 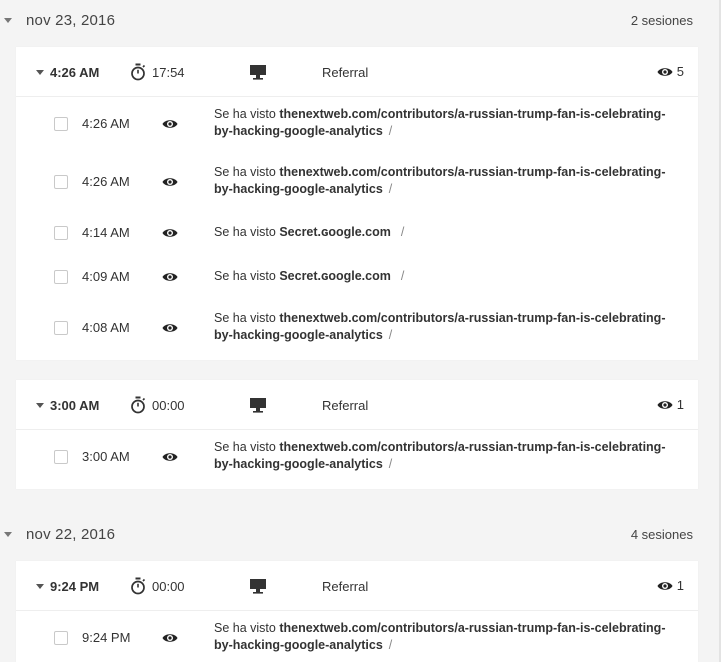 What do you see at coordinates (359, 22) in the screenshot?
I see `day-header: nov 23, 2016 2 sesiones` at bounding box center [359, 22].